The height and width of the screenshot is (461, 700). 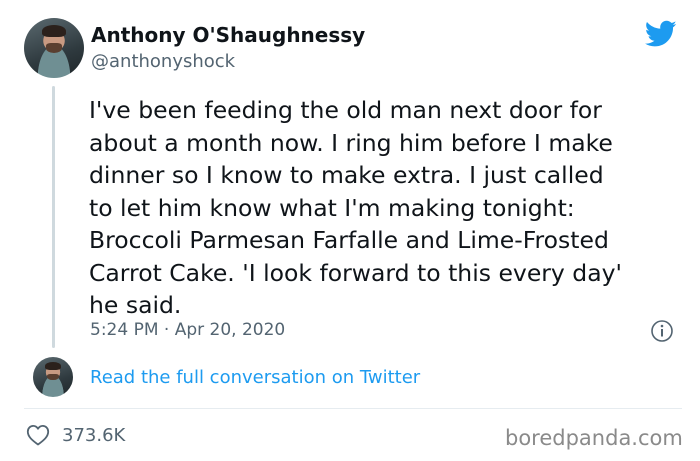 I want to click on info-icon, so click(x=662, y=331).